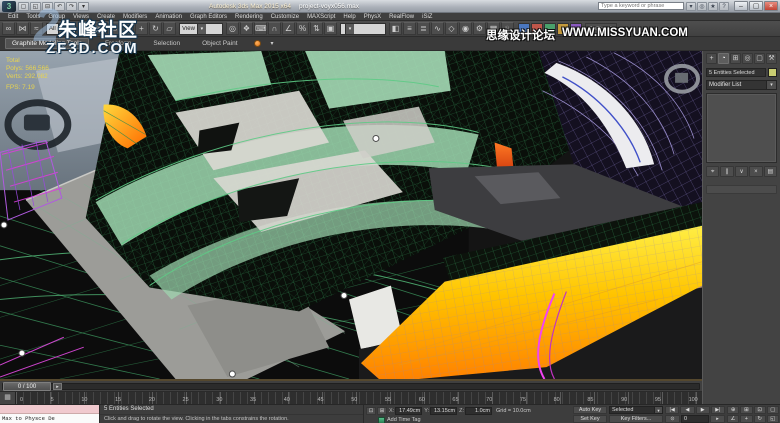 Image resolution: width=780 pixels, height=423 pixels. Describe the element at coordinates (47, 43) in the screenshot. I see `ribbon-tab: Graphite Modeling Tools` at that location.